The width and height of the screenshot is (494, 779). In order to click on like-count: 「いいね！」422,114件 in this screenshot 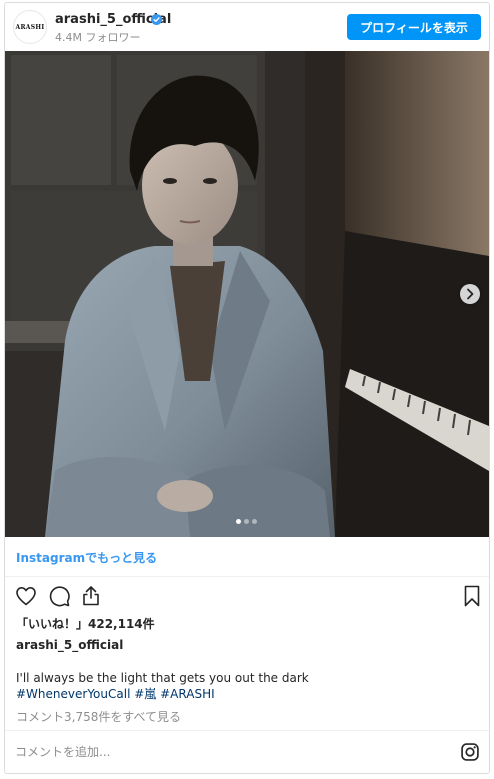, I will do `click(85, 623)`.